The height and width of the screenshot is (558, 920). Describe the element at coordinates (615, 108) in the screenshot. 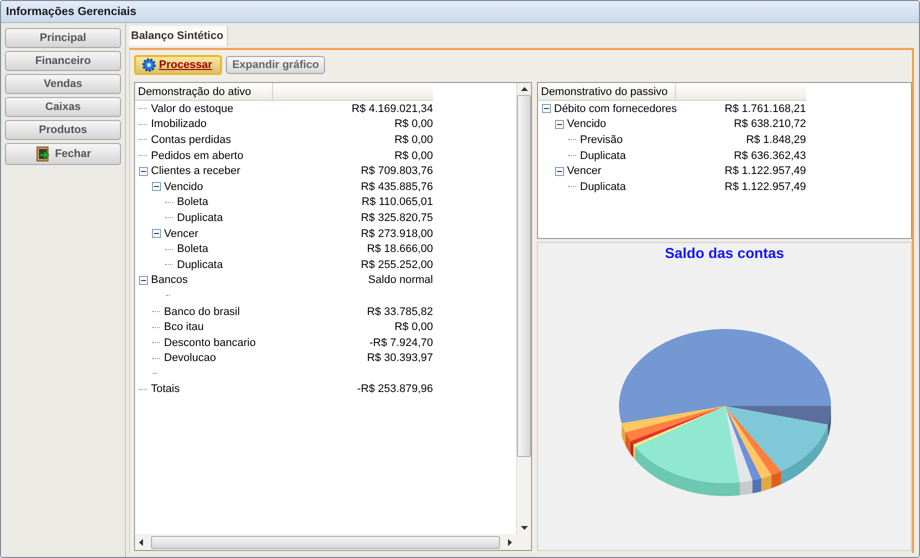

I see `tree-label: Débito com fornecedores` at that location.